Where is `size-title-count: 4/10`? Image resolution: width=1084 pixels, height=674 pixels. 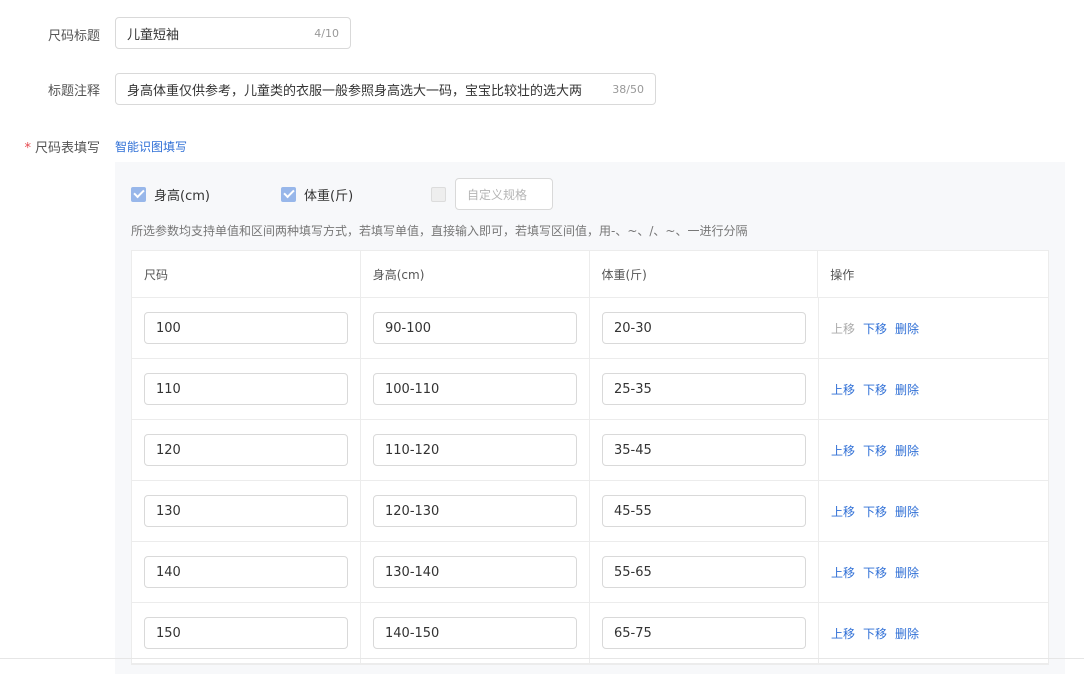 size-title-count: 4/10 is located at coordinates (326, 33).